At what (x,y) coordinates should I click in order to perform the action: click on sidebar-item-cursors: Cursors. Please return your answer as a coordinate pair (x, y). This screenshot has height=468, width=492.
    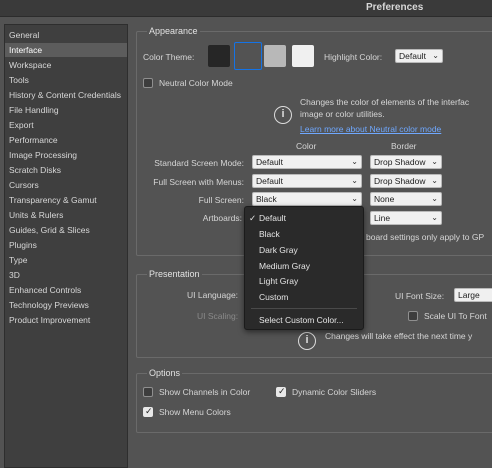
    Looking at the image, I should click on (66, 185).